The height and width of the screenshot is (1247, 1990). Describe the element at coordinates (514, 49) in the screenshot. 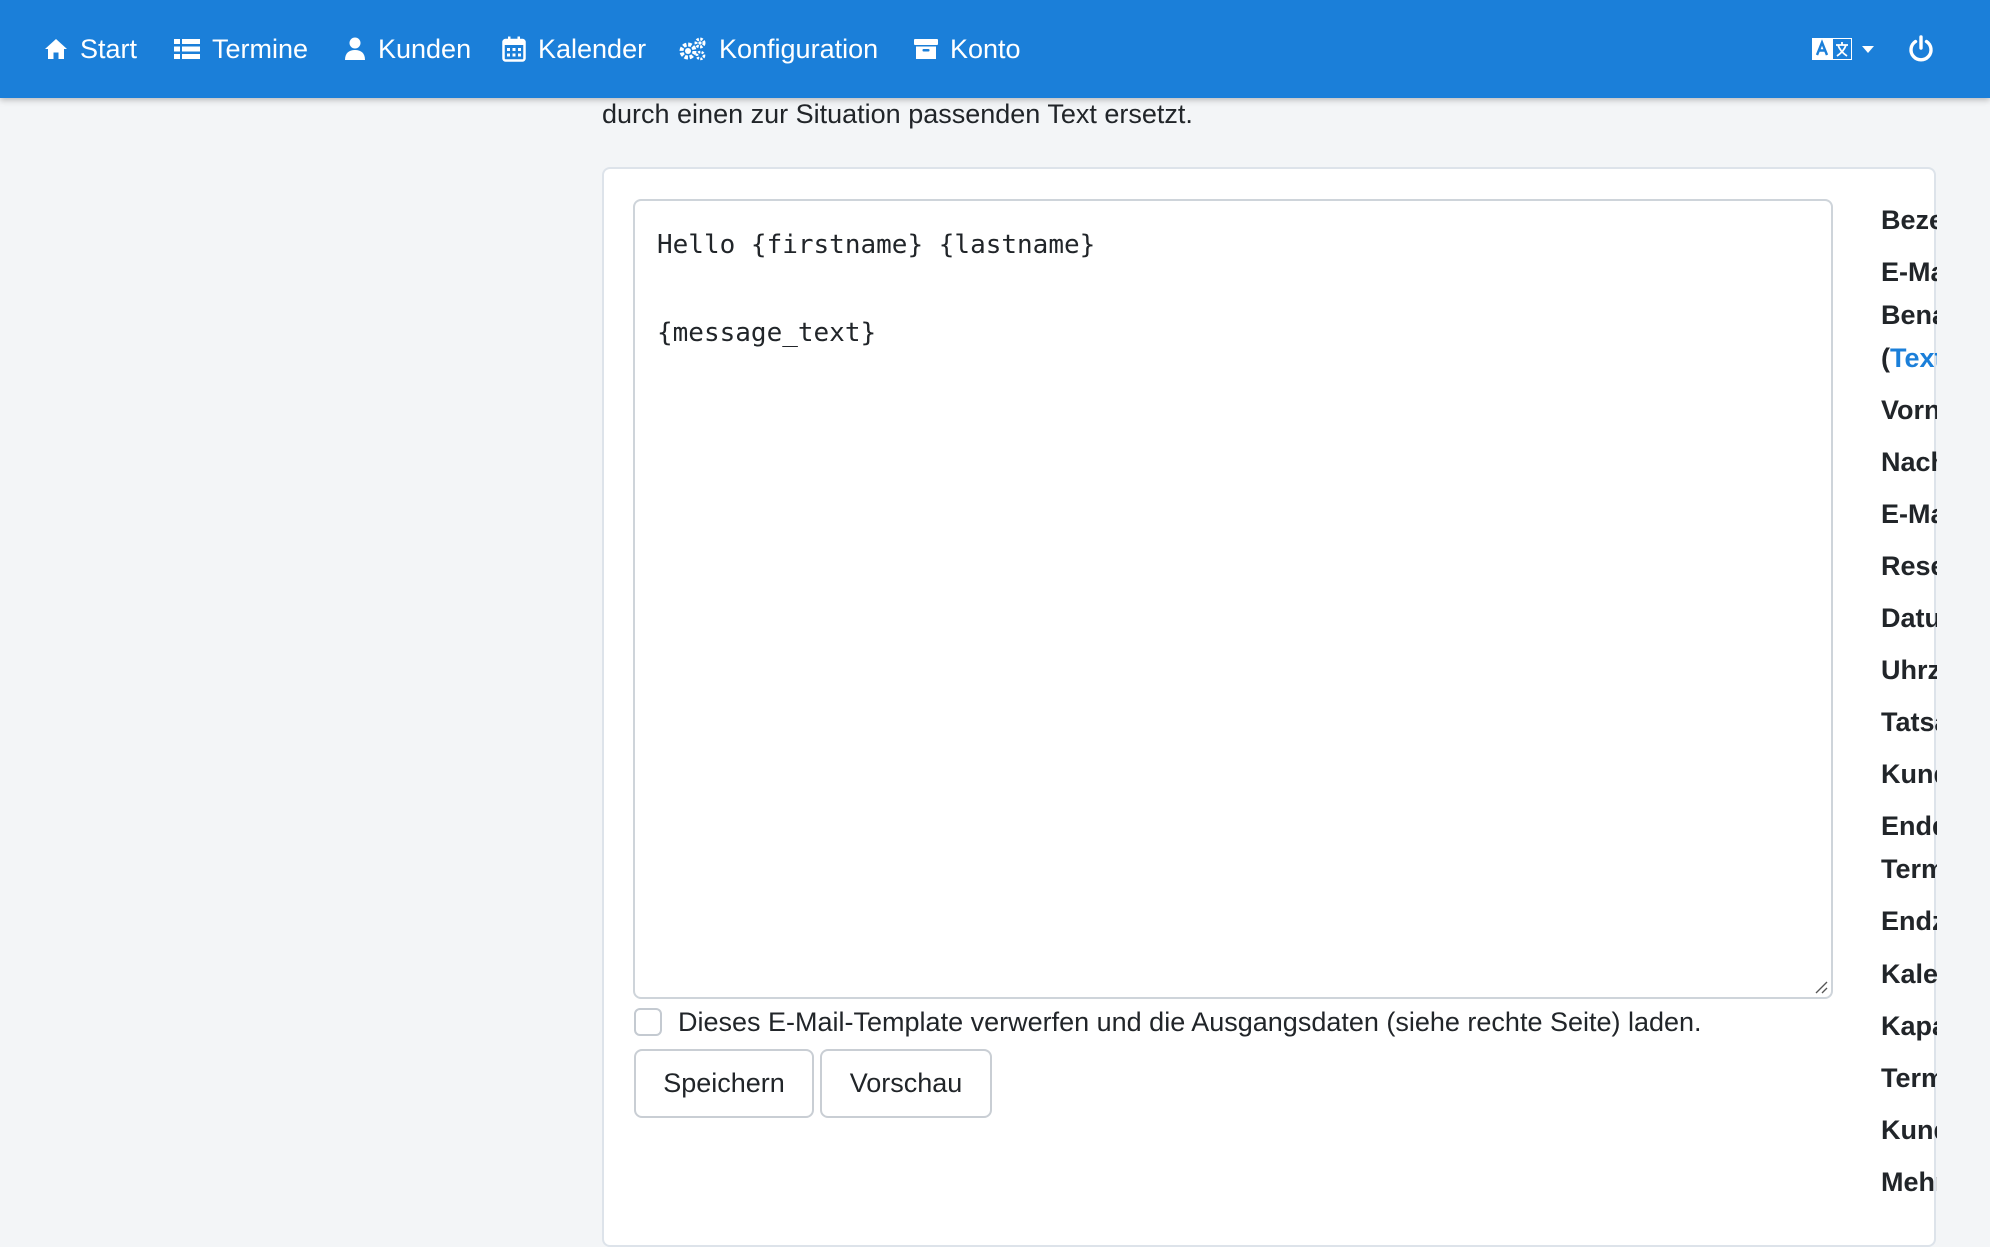

I see `calendar-icon` at that location.